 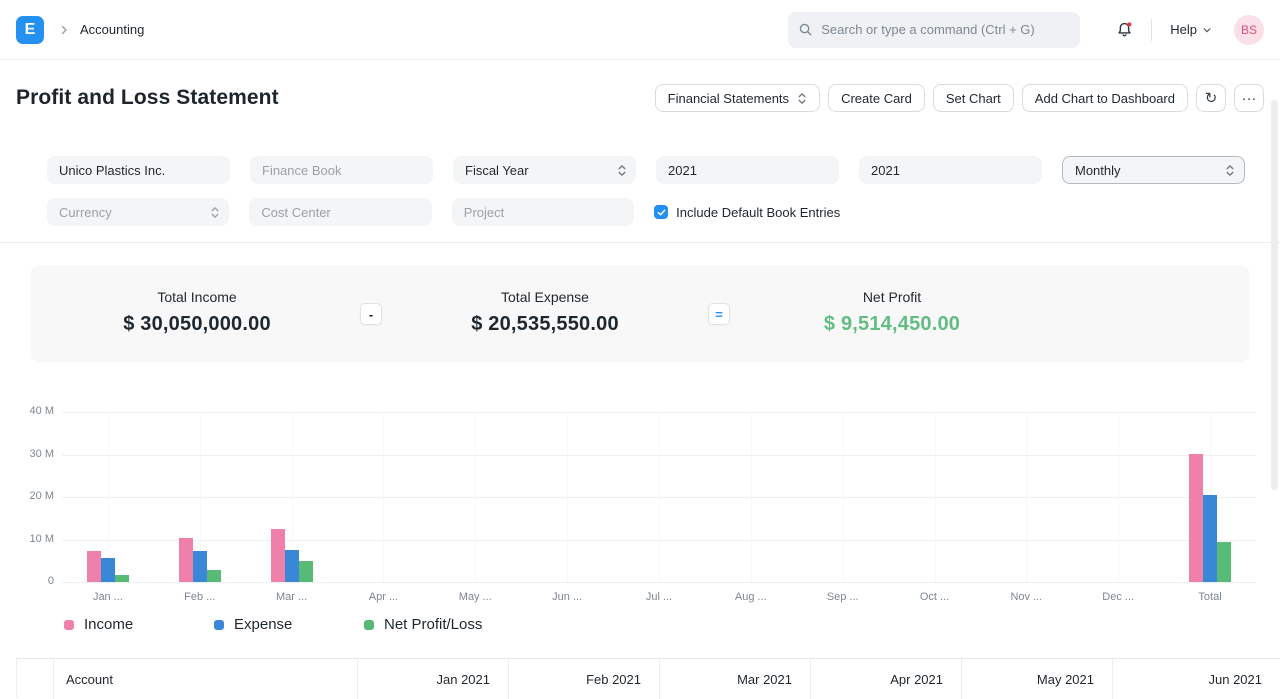 What do you see at coordinates (109, 624) in the screenshot?
I see `legend-label: Income` at bounding box center [109, 624].